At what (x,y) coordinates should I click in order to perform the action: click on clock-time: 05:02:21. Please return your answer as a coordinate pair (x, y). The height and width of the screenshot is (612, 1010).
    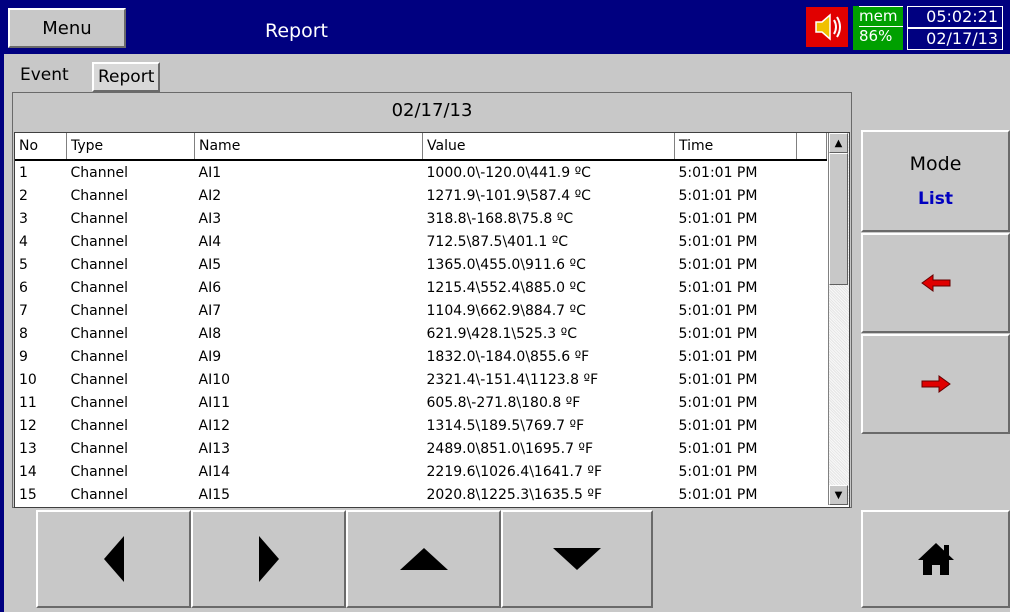
    Looking at the image, I should click on (955, 17).